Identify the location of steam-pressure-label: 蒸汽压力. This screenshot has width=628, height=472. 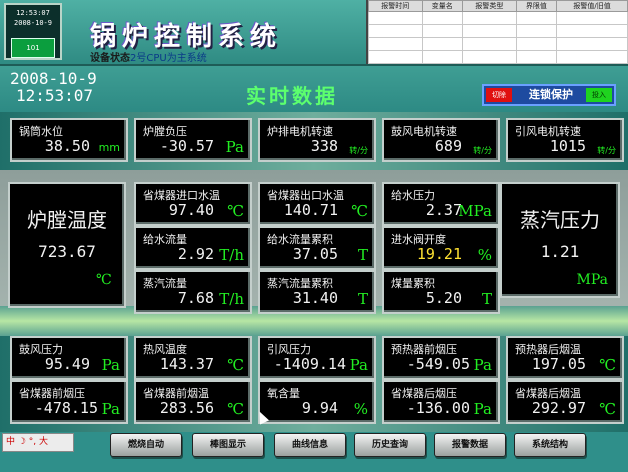
(560, 220).